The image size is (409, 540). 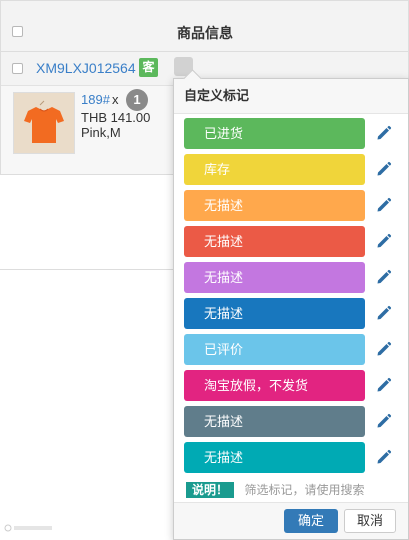 I want to click on popover-title: 自定义标记, so click(x=291, y=96).